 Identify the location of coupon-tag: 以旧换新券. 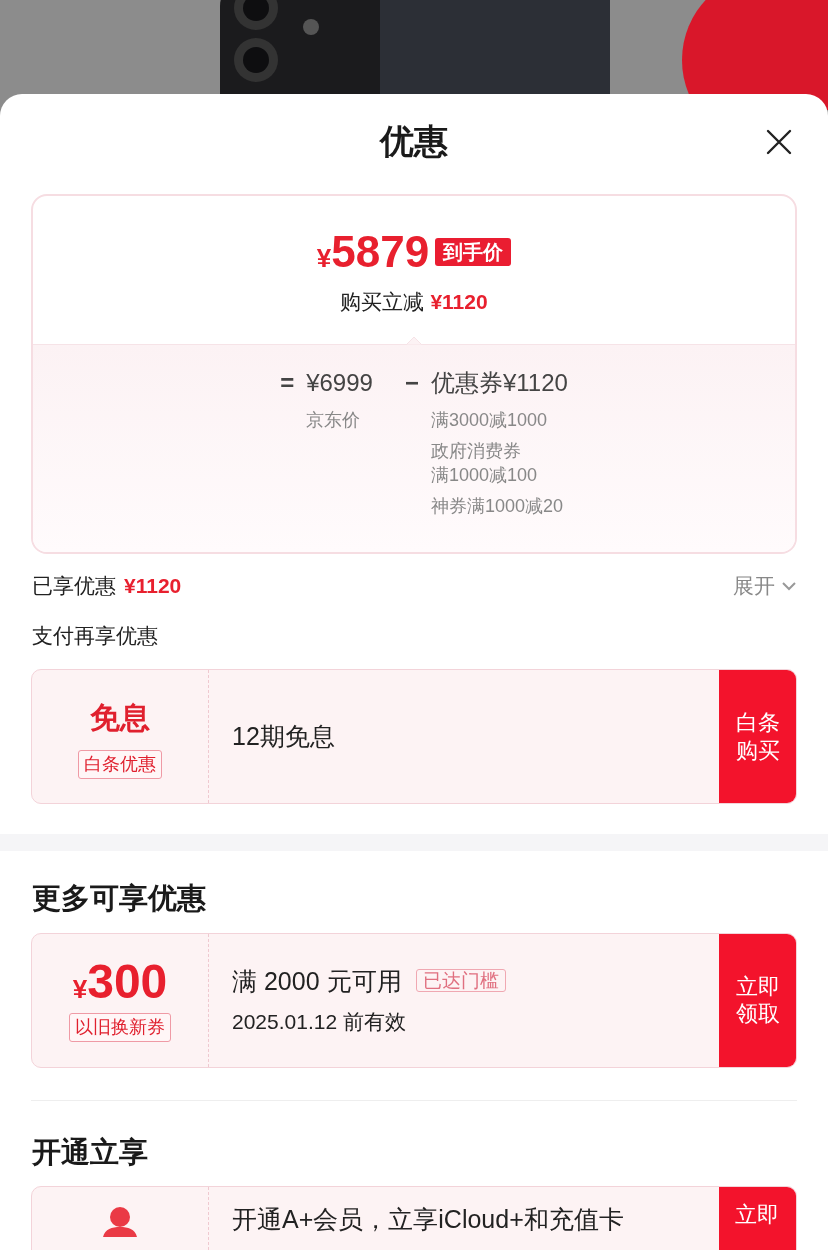
(120, 1027).